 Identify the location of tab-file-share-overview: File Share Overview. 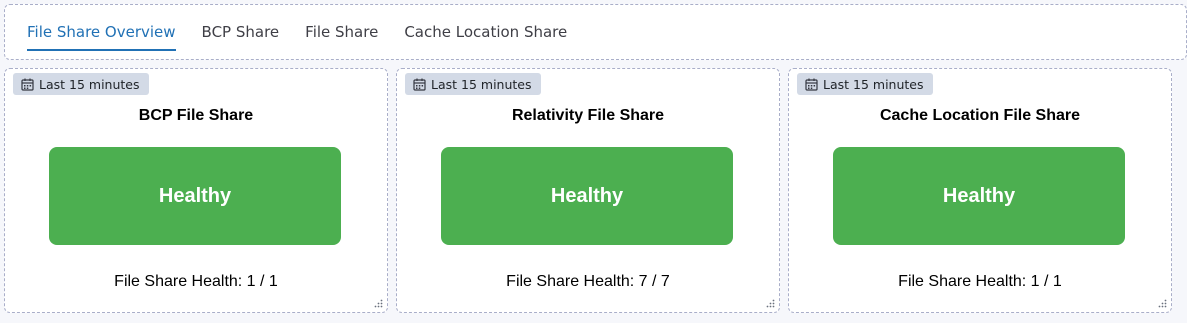
(101, 29).